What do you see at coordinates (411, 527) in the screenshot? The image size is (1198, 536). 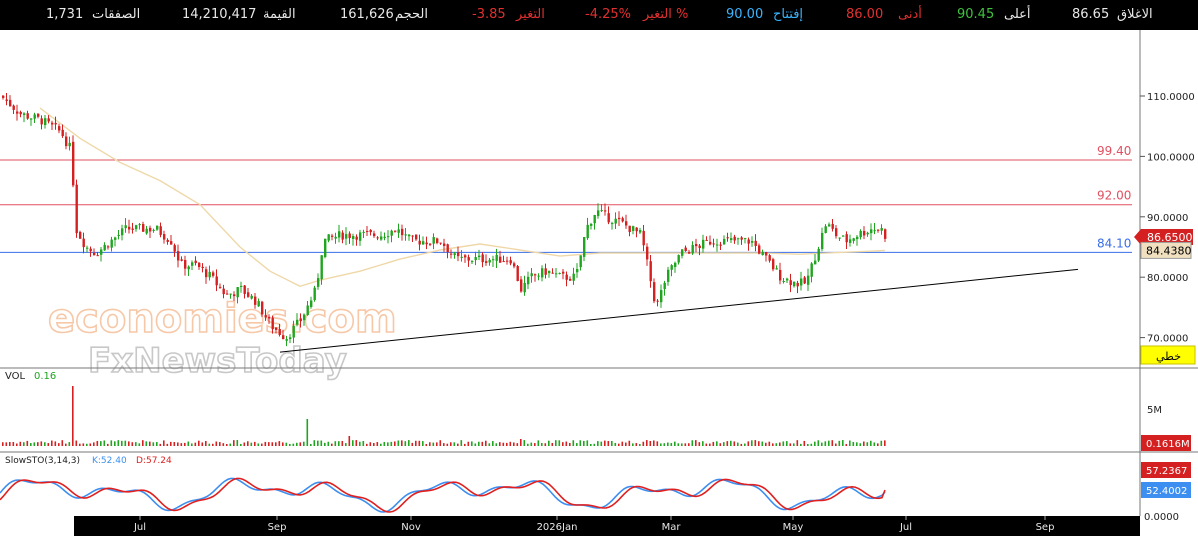 I see `time-tick-label: Nov` at bounding box center [411, 527].